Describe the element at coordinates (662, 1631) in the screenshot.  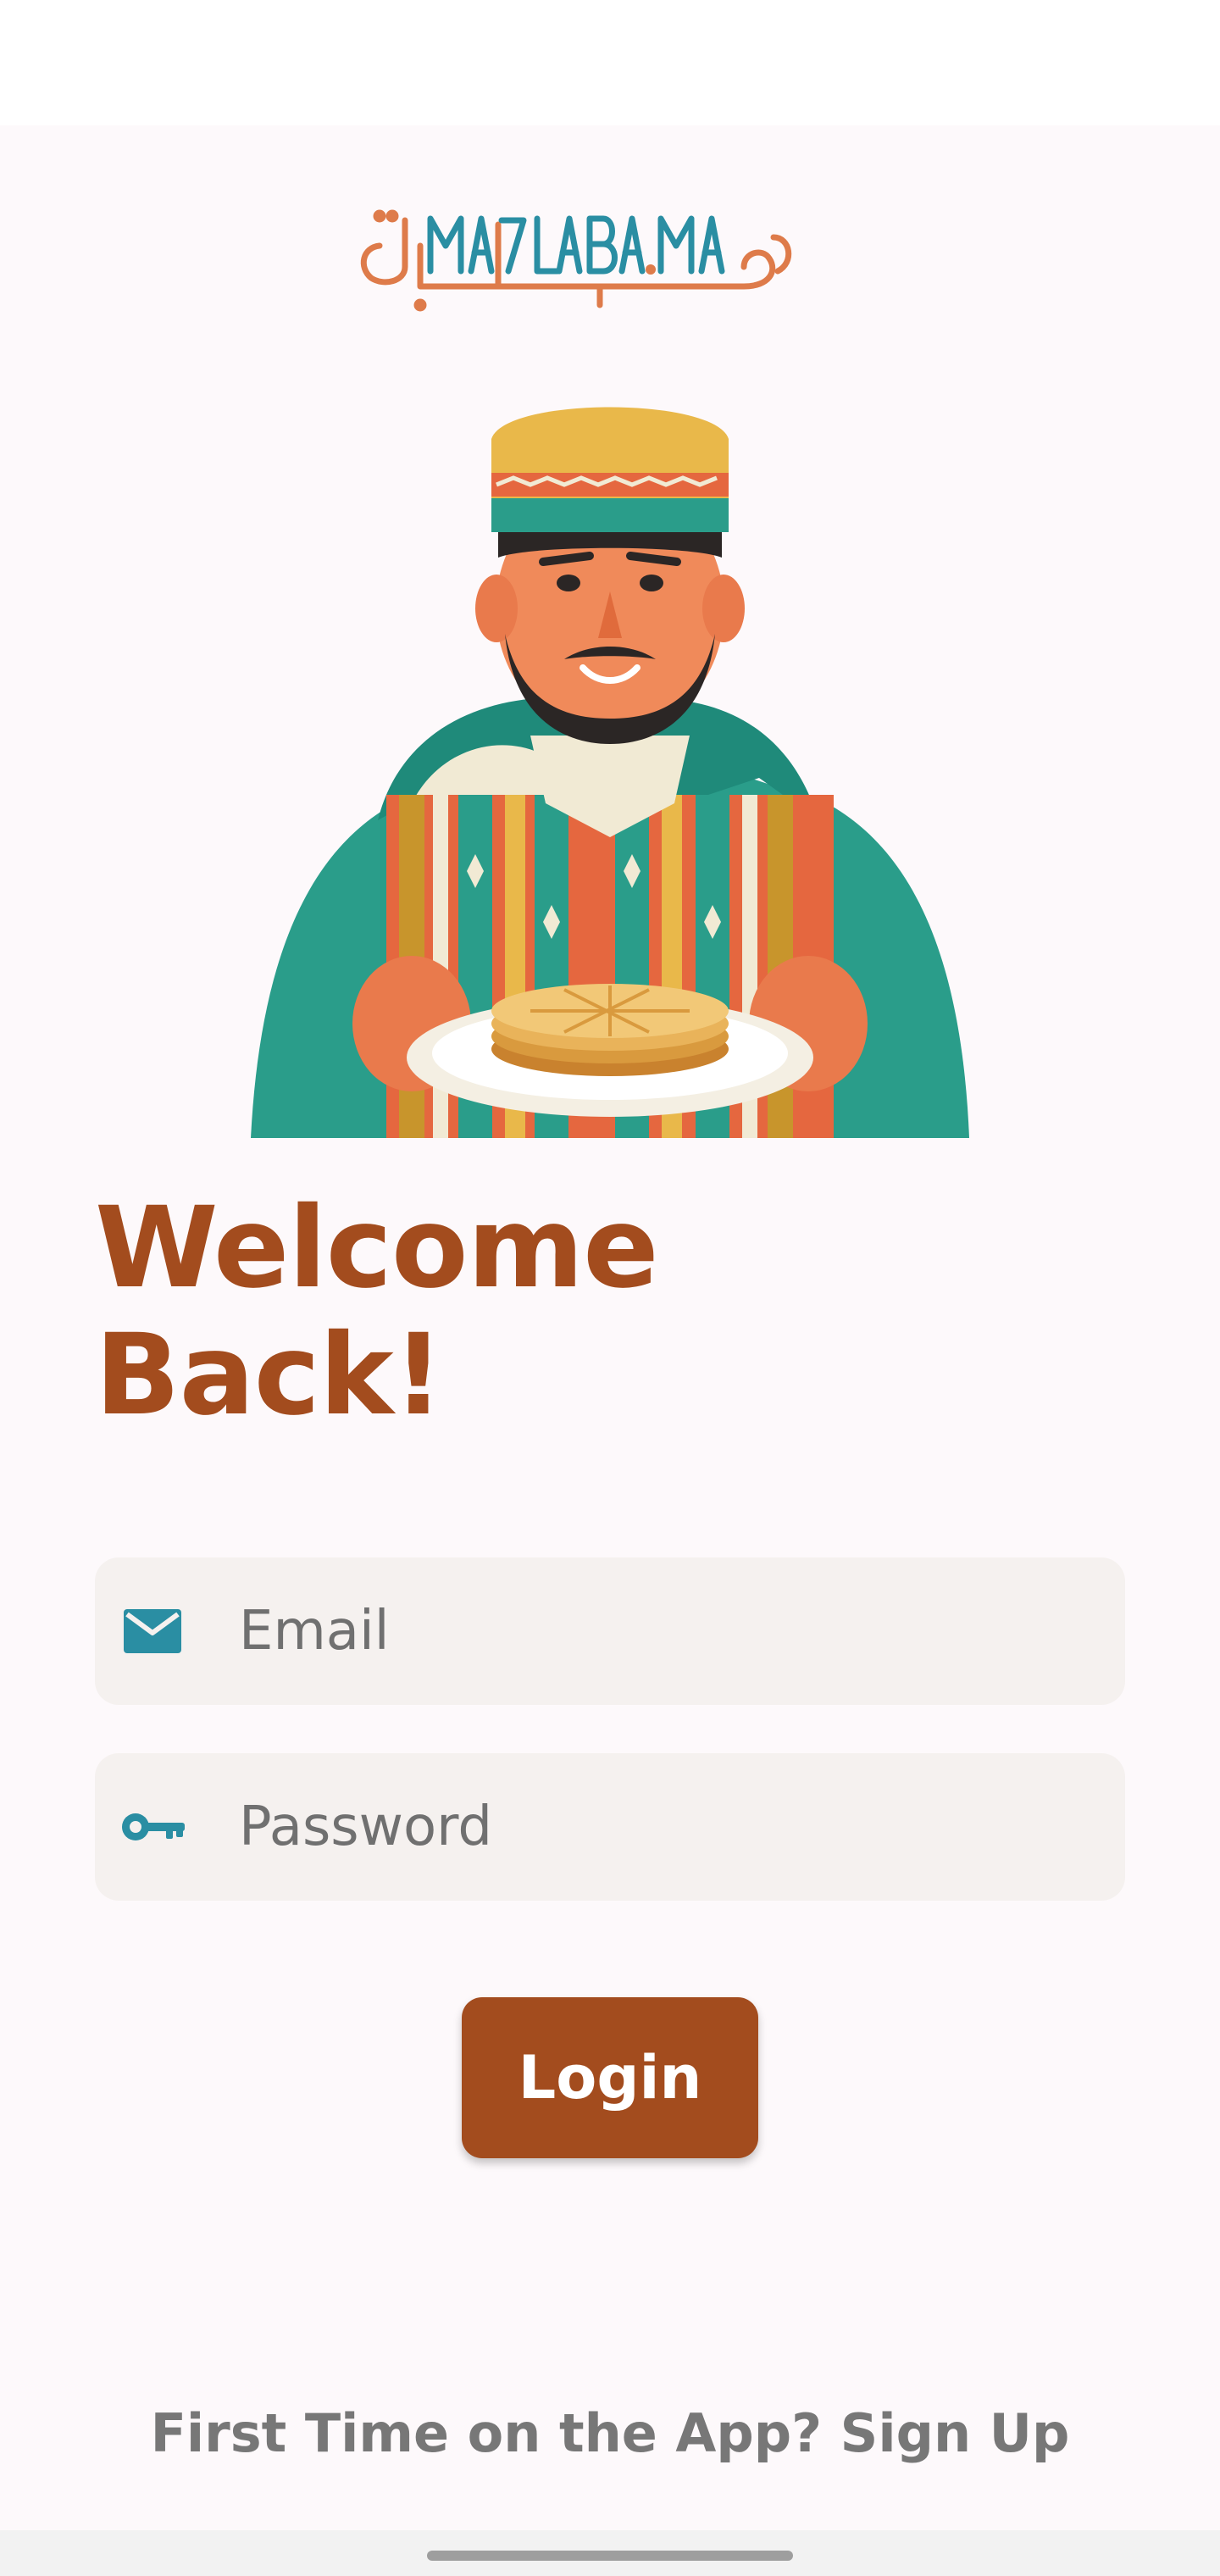
I see `email-input` at that location.